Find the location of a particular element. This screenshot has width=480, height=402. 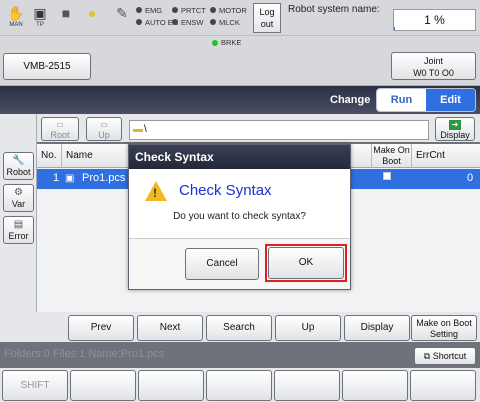

make-on-boot-checkbox is located at coordinates (387, 176).